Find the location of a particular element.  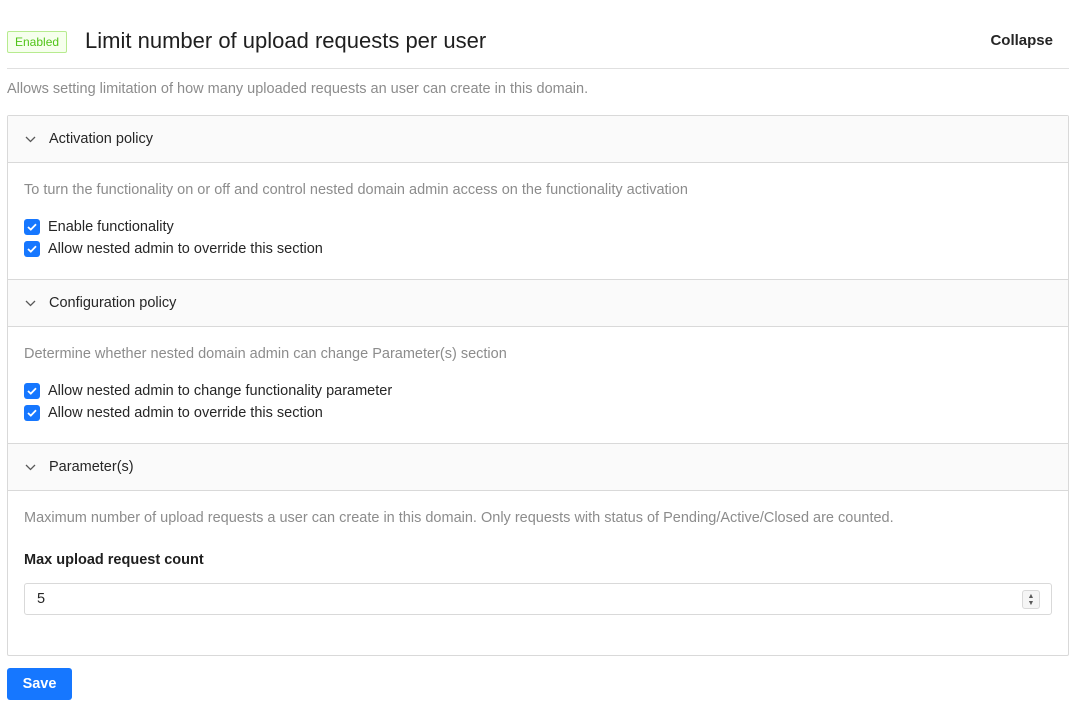

panel-title: Parameter(s) is located at coordinates (91, 467).